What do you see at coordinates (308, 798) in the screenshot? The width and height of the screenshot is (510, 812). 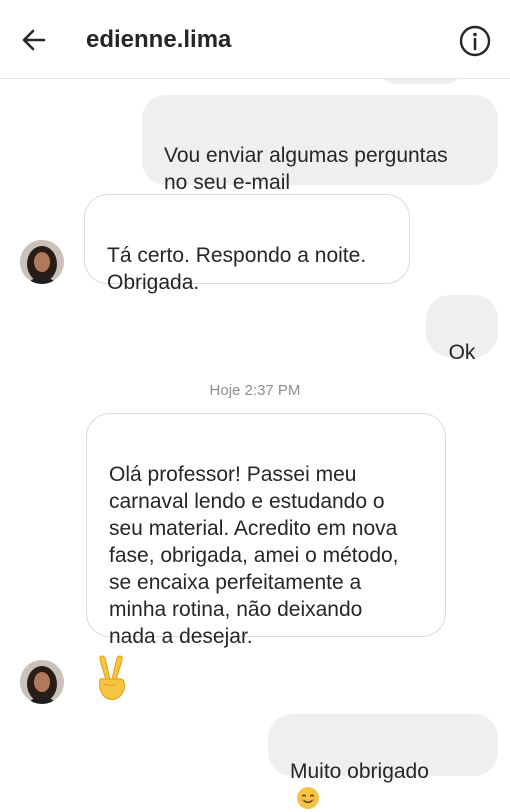 I see `smiling-face-icon` at bounding box center [308, 798].